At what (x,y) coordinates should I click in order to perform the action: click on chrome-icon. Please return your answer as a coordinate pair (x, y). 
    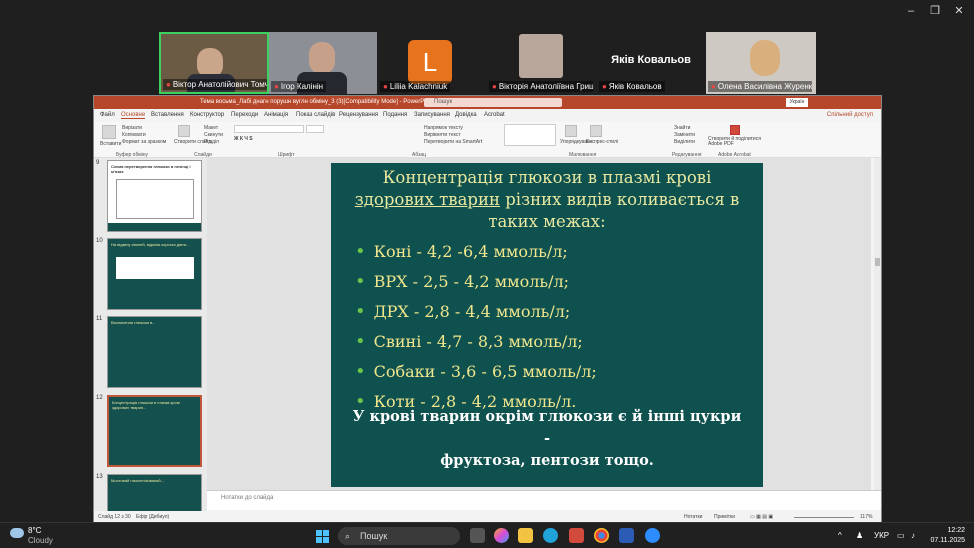
    Looking at the image, I should click on (601, 535).